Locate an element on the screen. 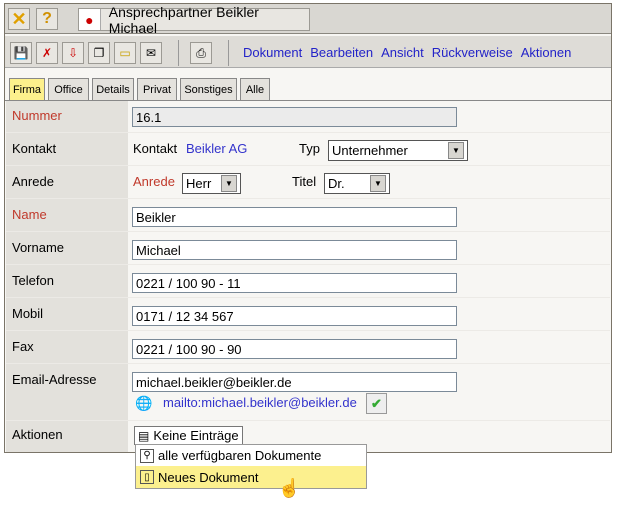 Image resolution: width=618 pixels, height=505 pixels. mail-icon: ✉ is located at coordinates (151, 53).